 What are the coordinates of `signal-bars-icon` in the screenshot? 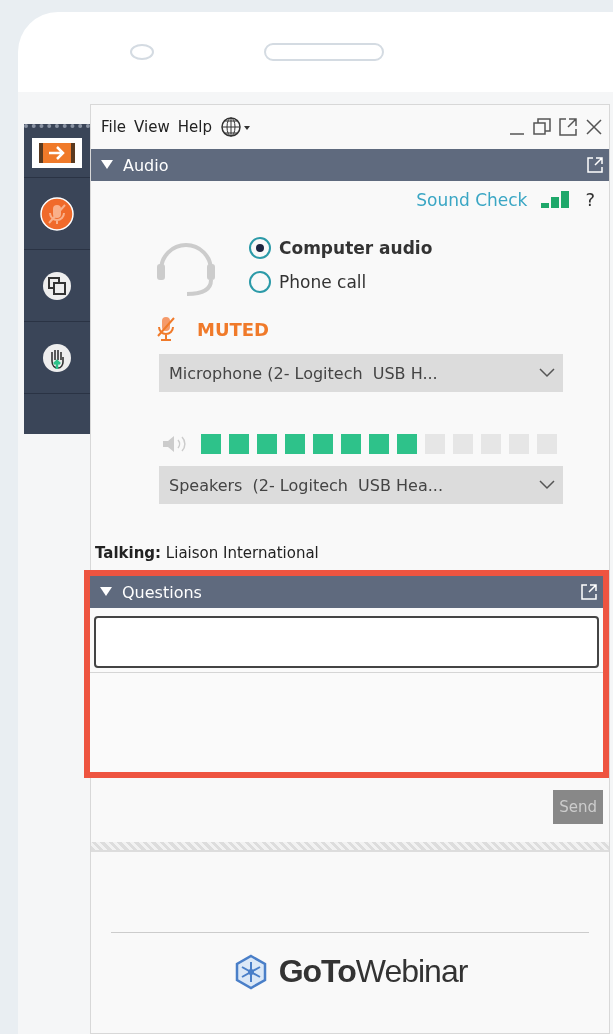 It's located at (556, 199).